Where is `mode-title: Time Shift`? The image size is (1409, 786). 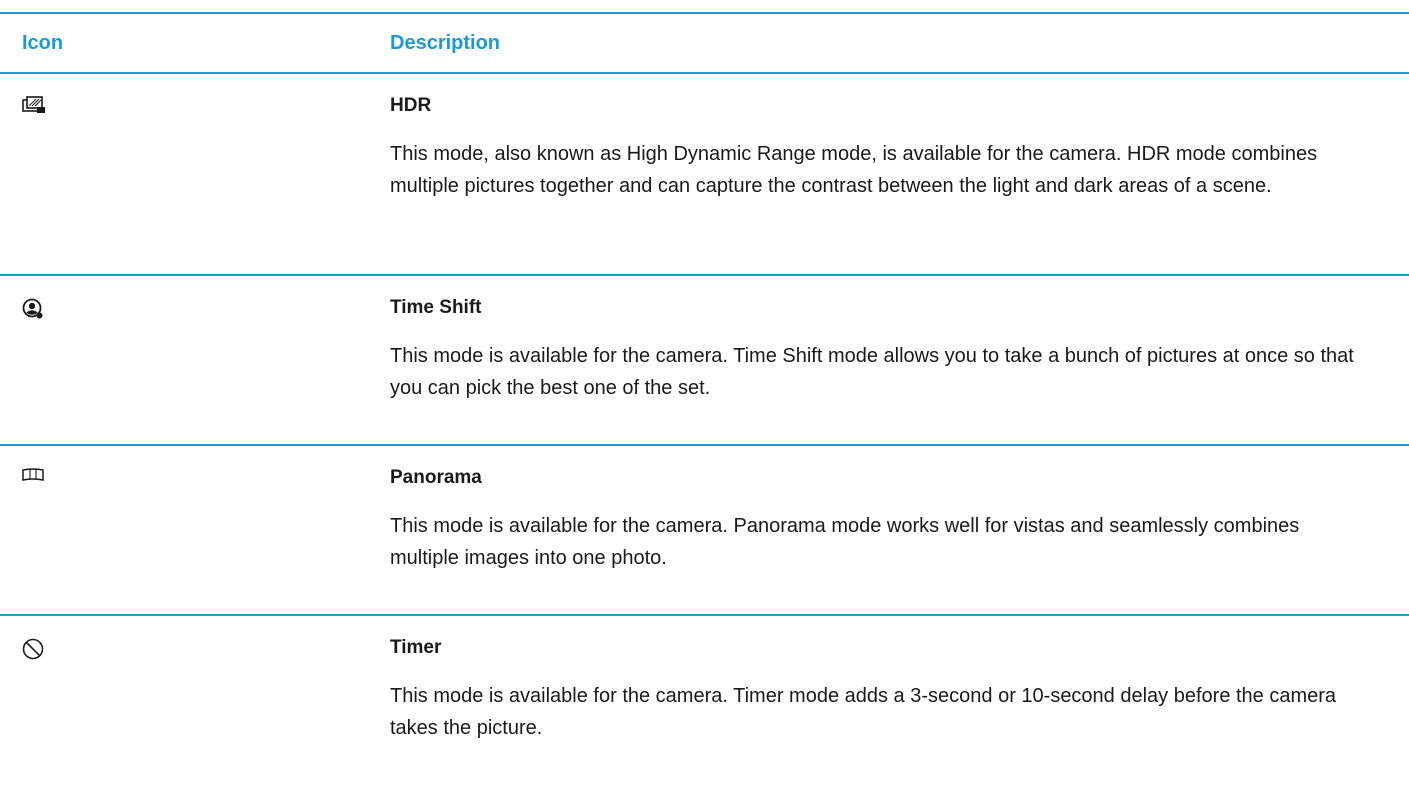
mode-title: Time Shift is located at coordinates (436, 307).